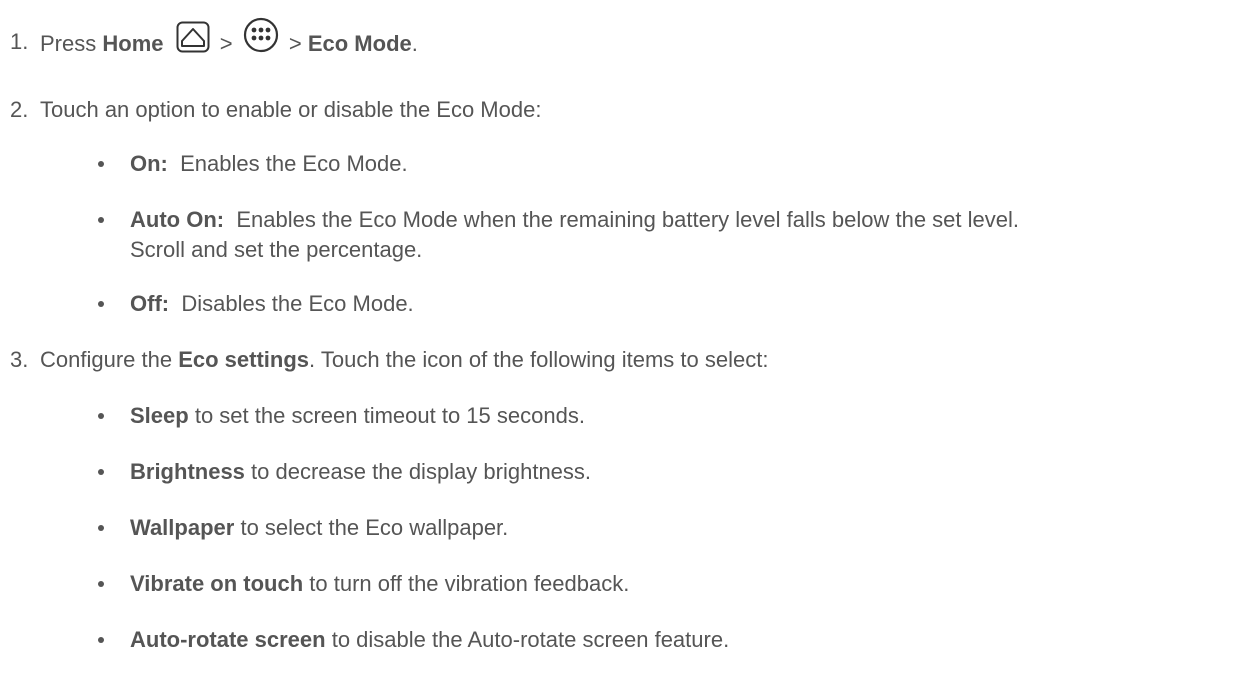  I want to click on home-icon, so click(193, 37).